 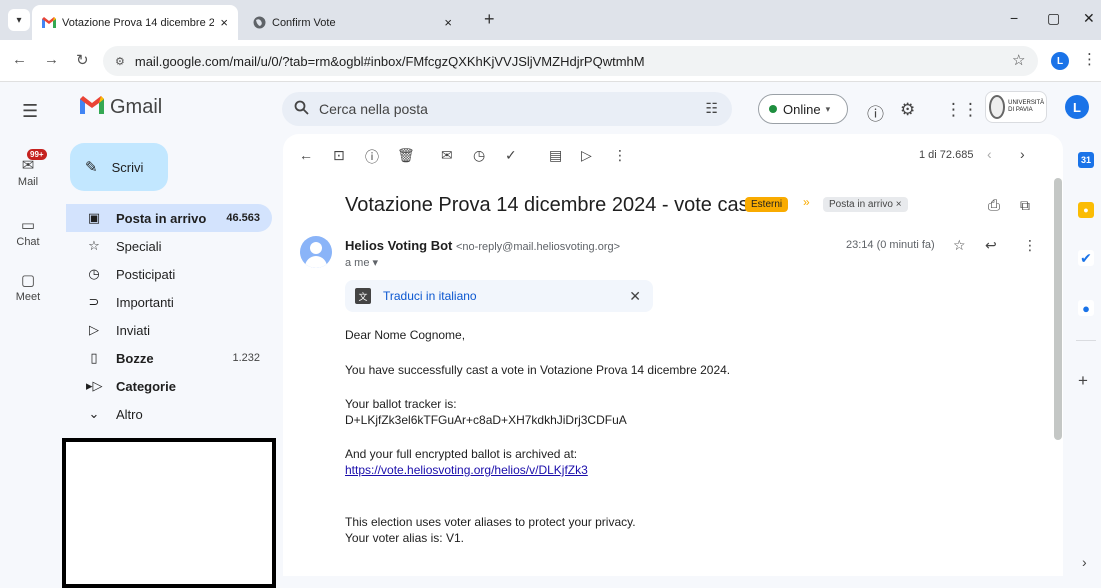 I want to click on nav-item-drafts: ▯ Bozze 1.232, so click(x=169, y=358).